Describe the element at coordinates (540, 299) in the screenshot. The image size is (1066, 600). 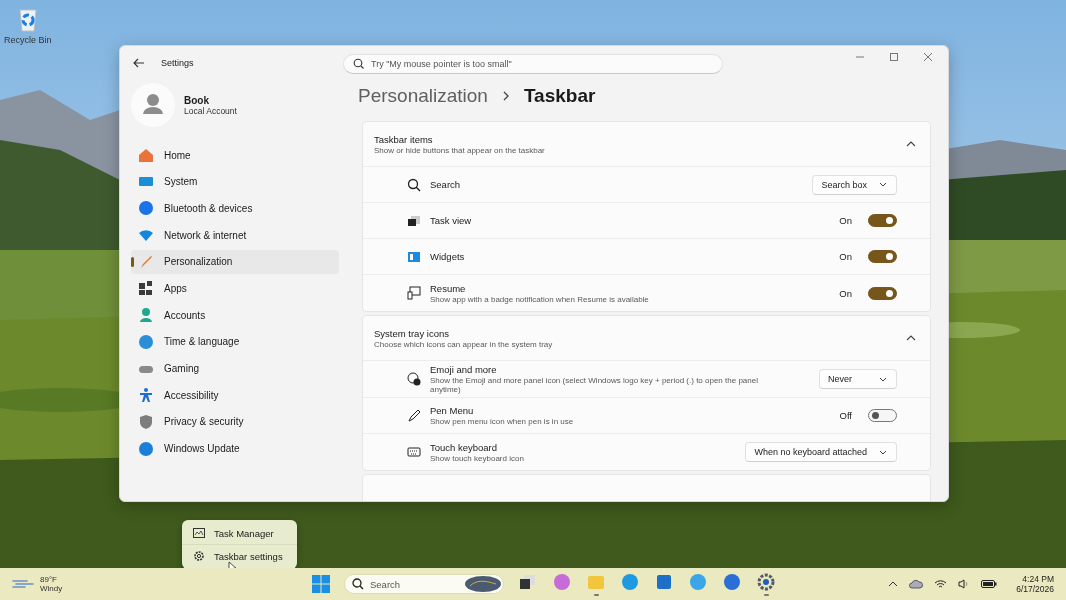
I see `setting-description: Show app with a badge notification when Resume is available` at that location.